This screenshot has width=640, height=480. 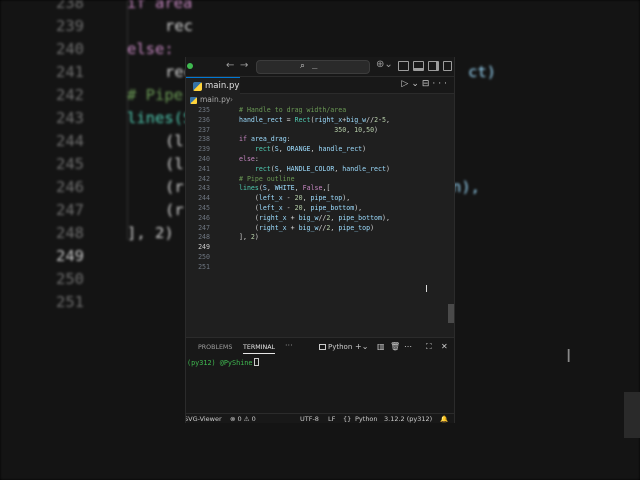 I want to click on code-text: (left_x - 20, pipe_bottom),, so click(x=301, y=208).